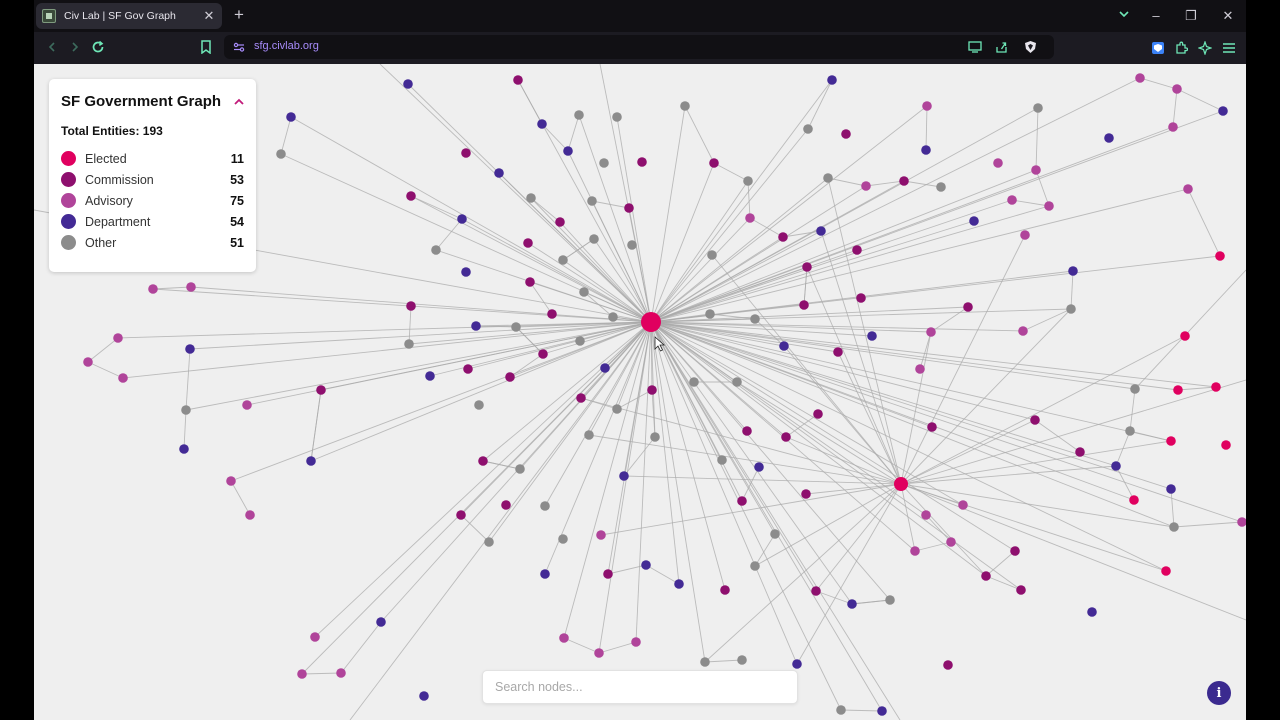  I want to click on vpn-shield-icon, so click(1158, 48).